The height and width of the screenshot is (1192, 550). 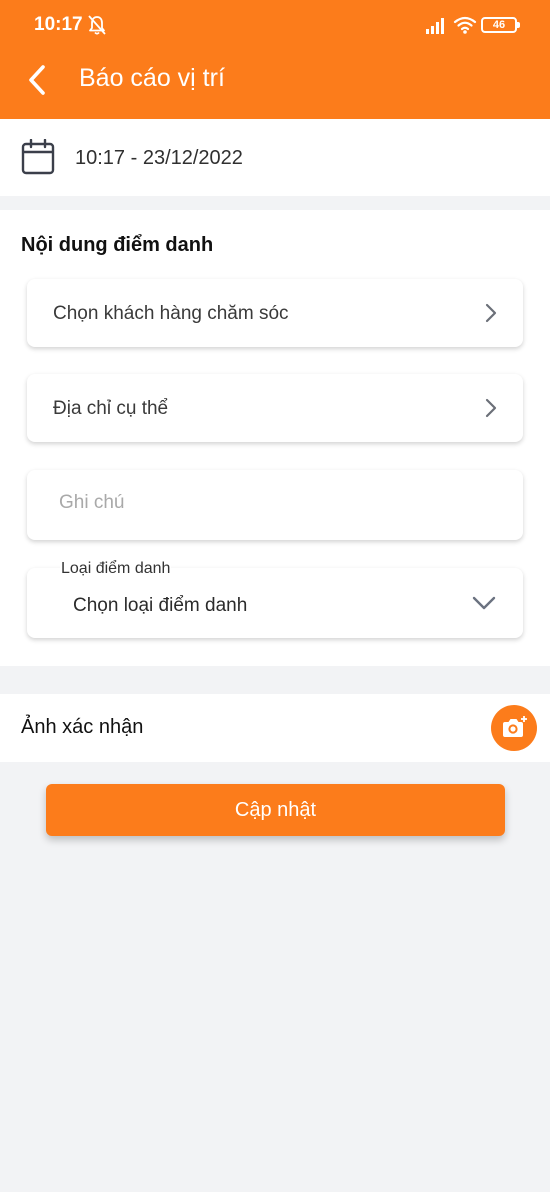 What do you see at coordinates (38, 157) in the screenshot?
I see `calendar-icon` at bounding box center [38, 157].